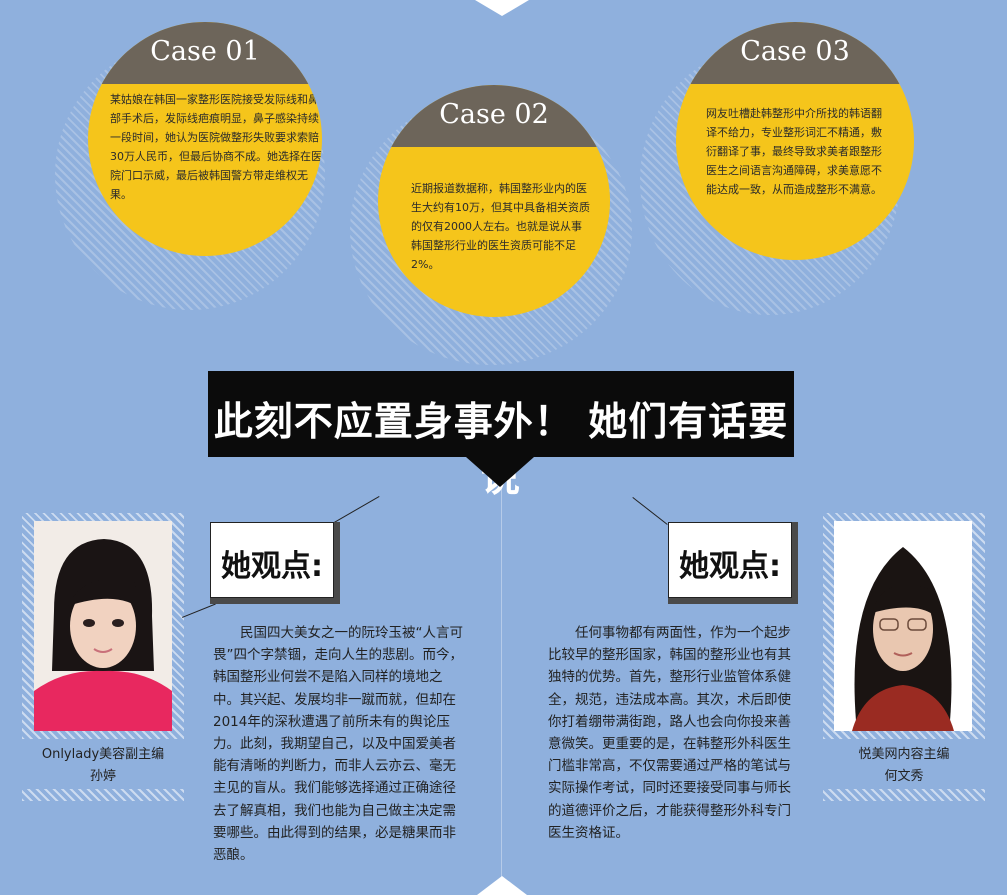  I want to click on right-caption: 悦美网内容主编 何文秀, so click(904, 766).